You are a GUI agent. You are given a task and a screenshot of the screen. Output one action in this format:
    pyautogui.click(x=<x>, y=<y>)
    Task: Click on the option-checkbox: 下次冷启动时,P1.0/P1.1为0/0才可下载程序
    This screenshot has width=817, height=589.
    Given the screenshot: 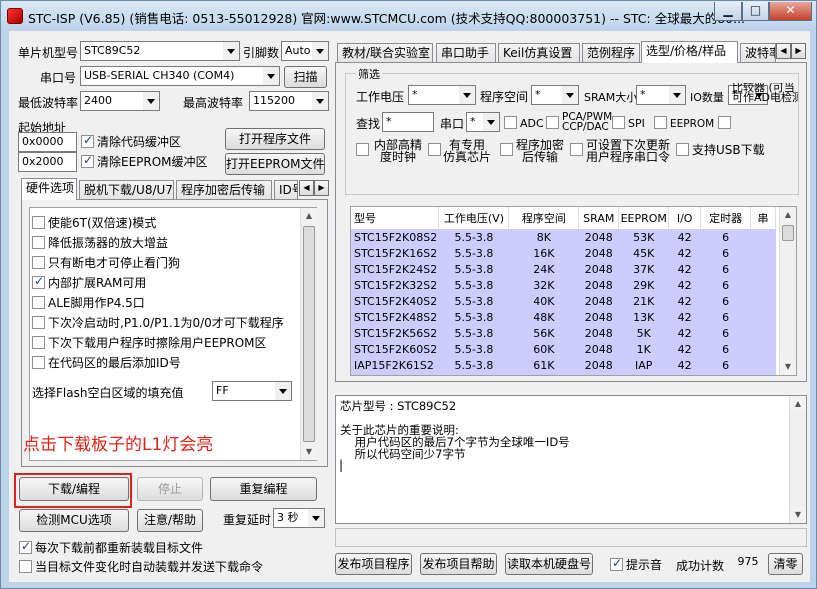 What is the action you would take?
    pyautogui.click(x=158, y=323)
    